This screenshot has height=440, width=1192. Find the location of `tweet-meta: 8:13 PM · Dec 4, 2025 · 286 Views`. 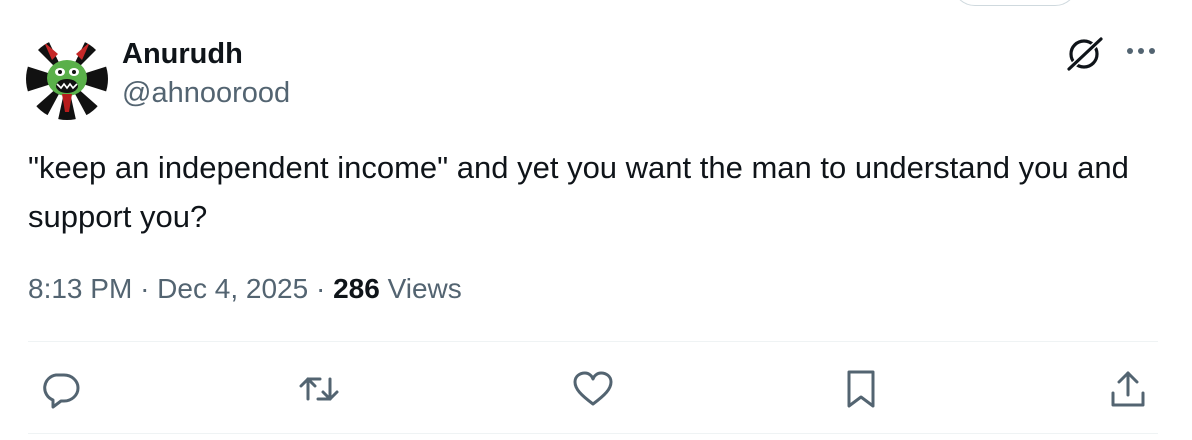

tweet-meta: 8:13 PM · Dec 4, 2025 · 286 Views is located at coordinates (245, 289).